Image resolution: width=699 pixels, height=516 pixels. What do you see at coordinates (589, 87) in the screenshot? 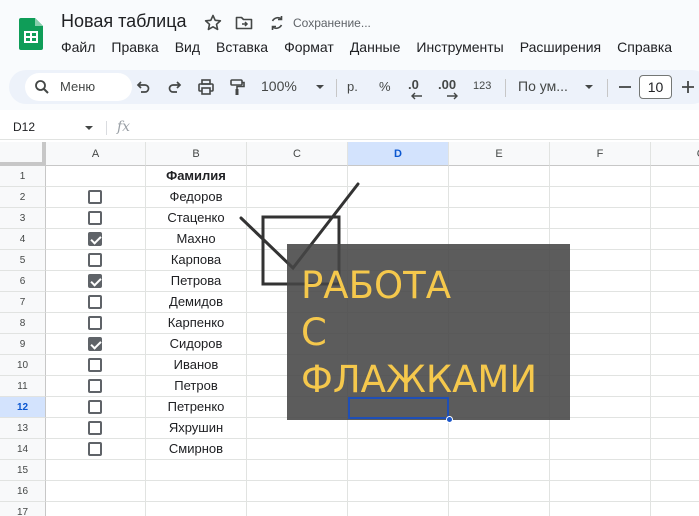
I see `font-dropdown-icon` at bounding box center [589, 87].